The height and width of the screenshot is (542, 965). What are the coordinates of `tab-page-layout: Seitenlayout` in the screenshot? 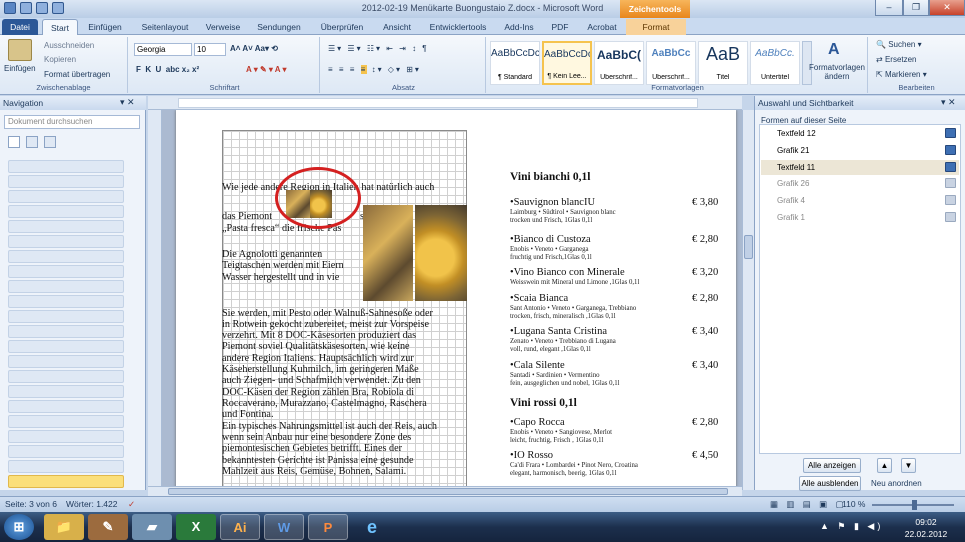 It's located at (165, 27).